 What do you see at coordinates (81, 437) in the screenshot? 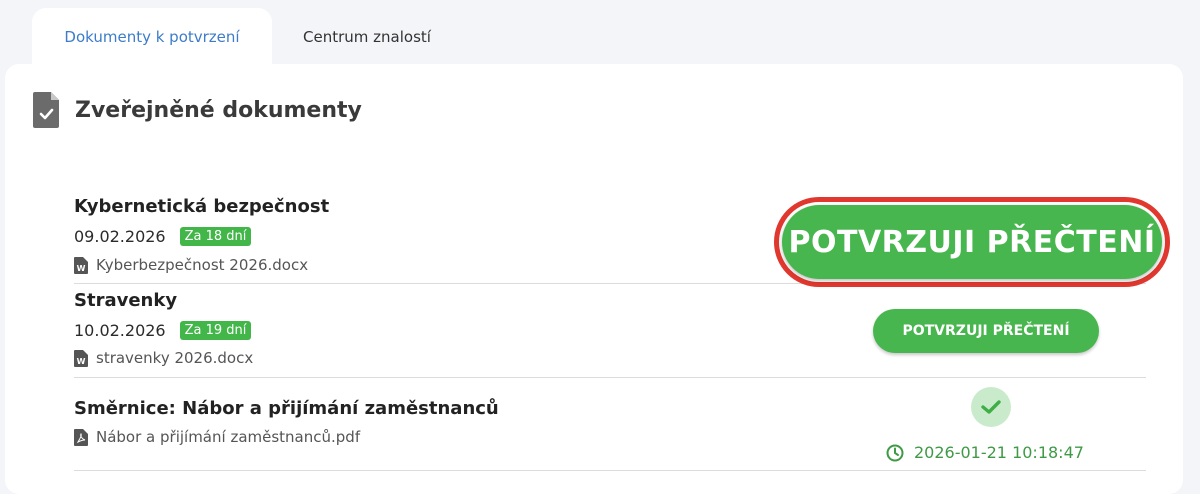
I see `pdf-file-icon` at bounding box center [81, 437].